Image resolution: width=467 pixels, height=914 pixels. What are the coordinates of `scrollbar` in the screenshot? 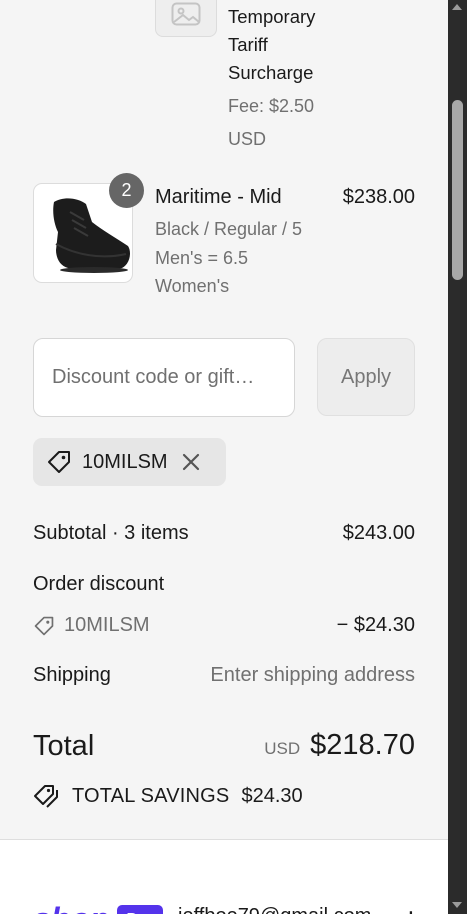 It's located at (457, 457).